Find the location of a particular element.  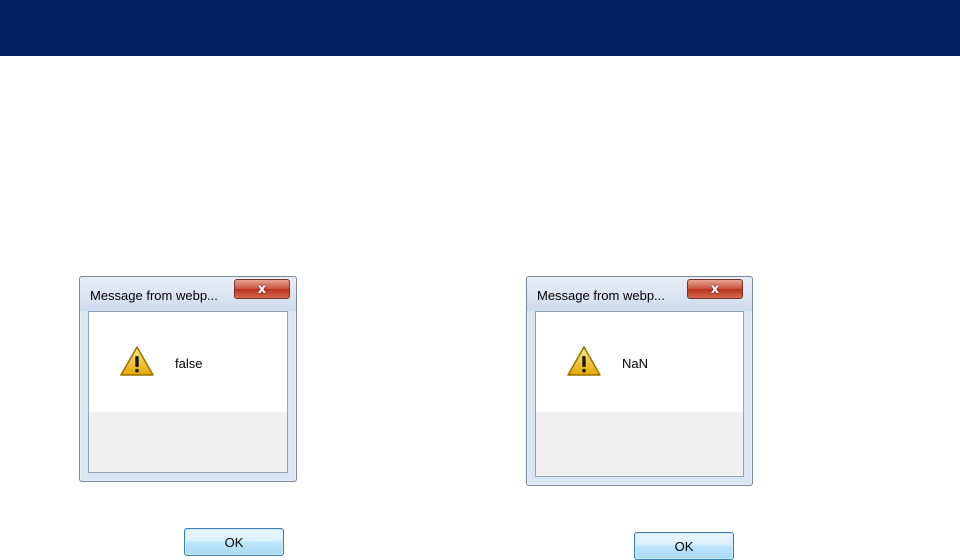

message-text: false is located at coordinates (189, 363).